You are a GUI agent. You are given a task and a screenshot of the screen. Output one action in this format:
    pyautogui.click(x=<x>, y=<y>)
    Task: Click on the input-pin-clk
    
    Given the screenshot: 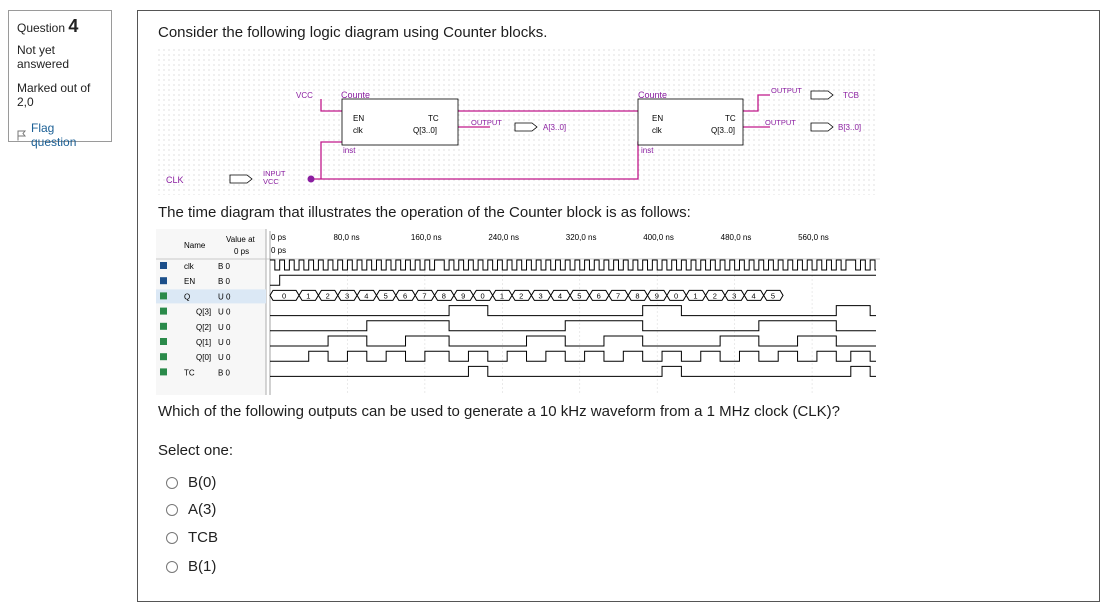 What is the action you would take?
    pyautogui.click(x=241, y=179)
    